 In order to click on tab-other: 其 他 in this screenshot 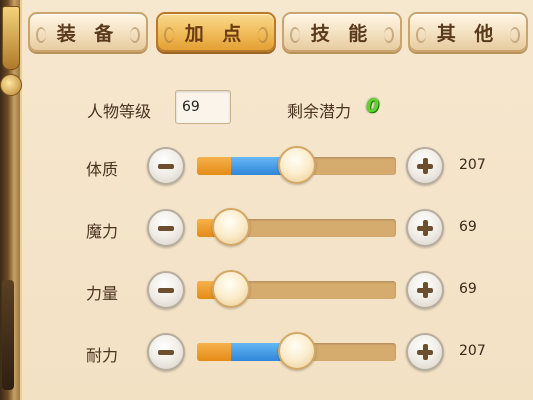, I will do `click(468, 32)`.